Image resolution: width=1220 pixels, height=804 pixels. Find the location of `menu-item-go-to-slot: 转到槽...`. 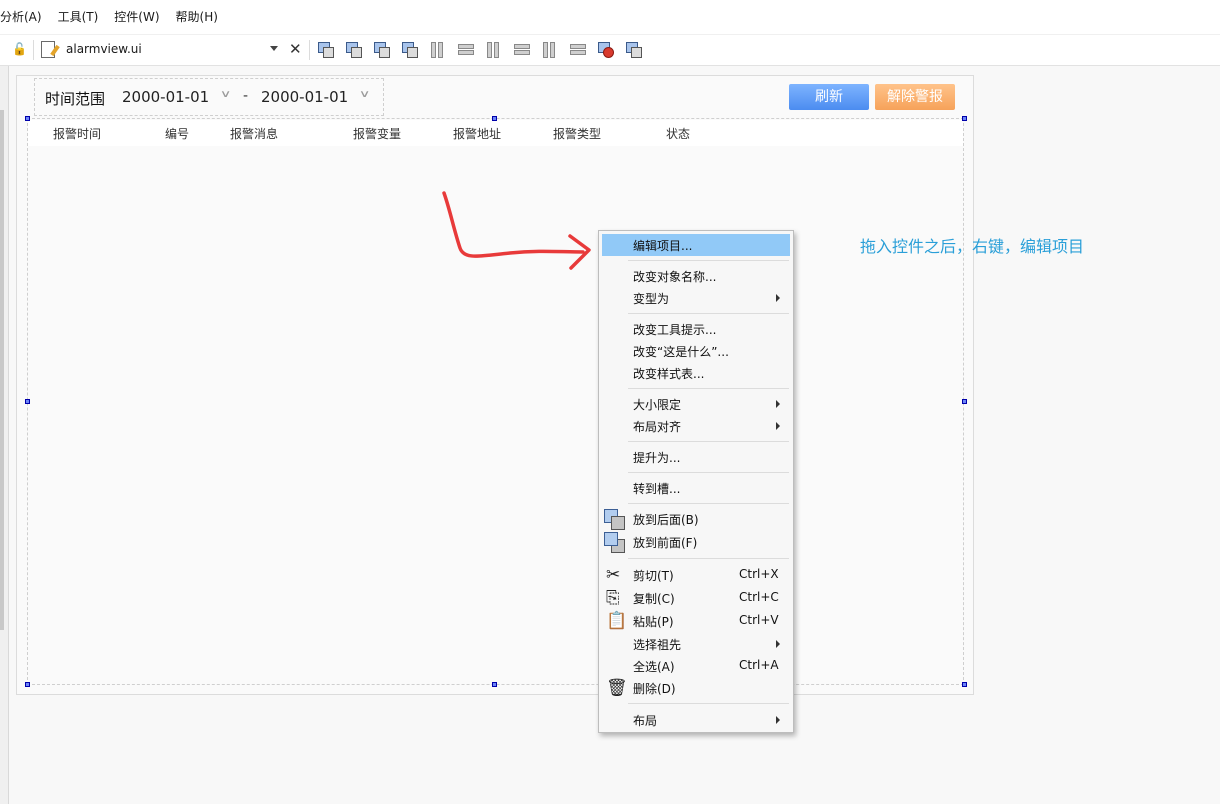

menu-item-go-to-slot: 转到槽... is located at coordinates (696, 488).